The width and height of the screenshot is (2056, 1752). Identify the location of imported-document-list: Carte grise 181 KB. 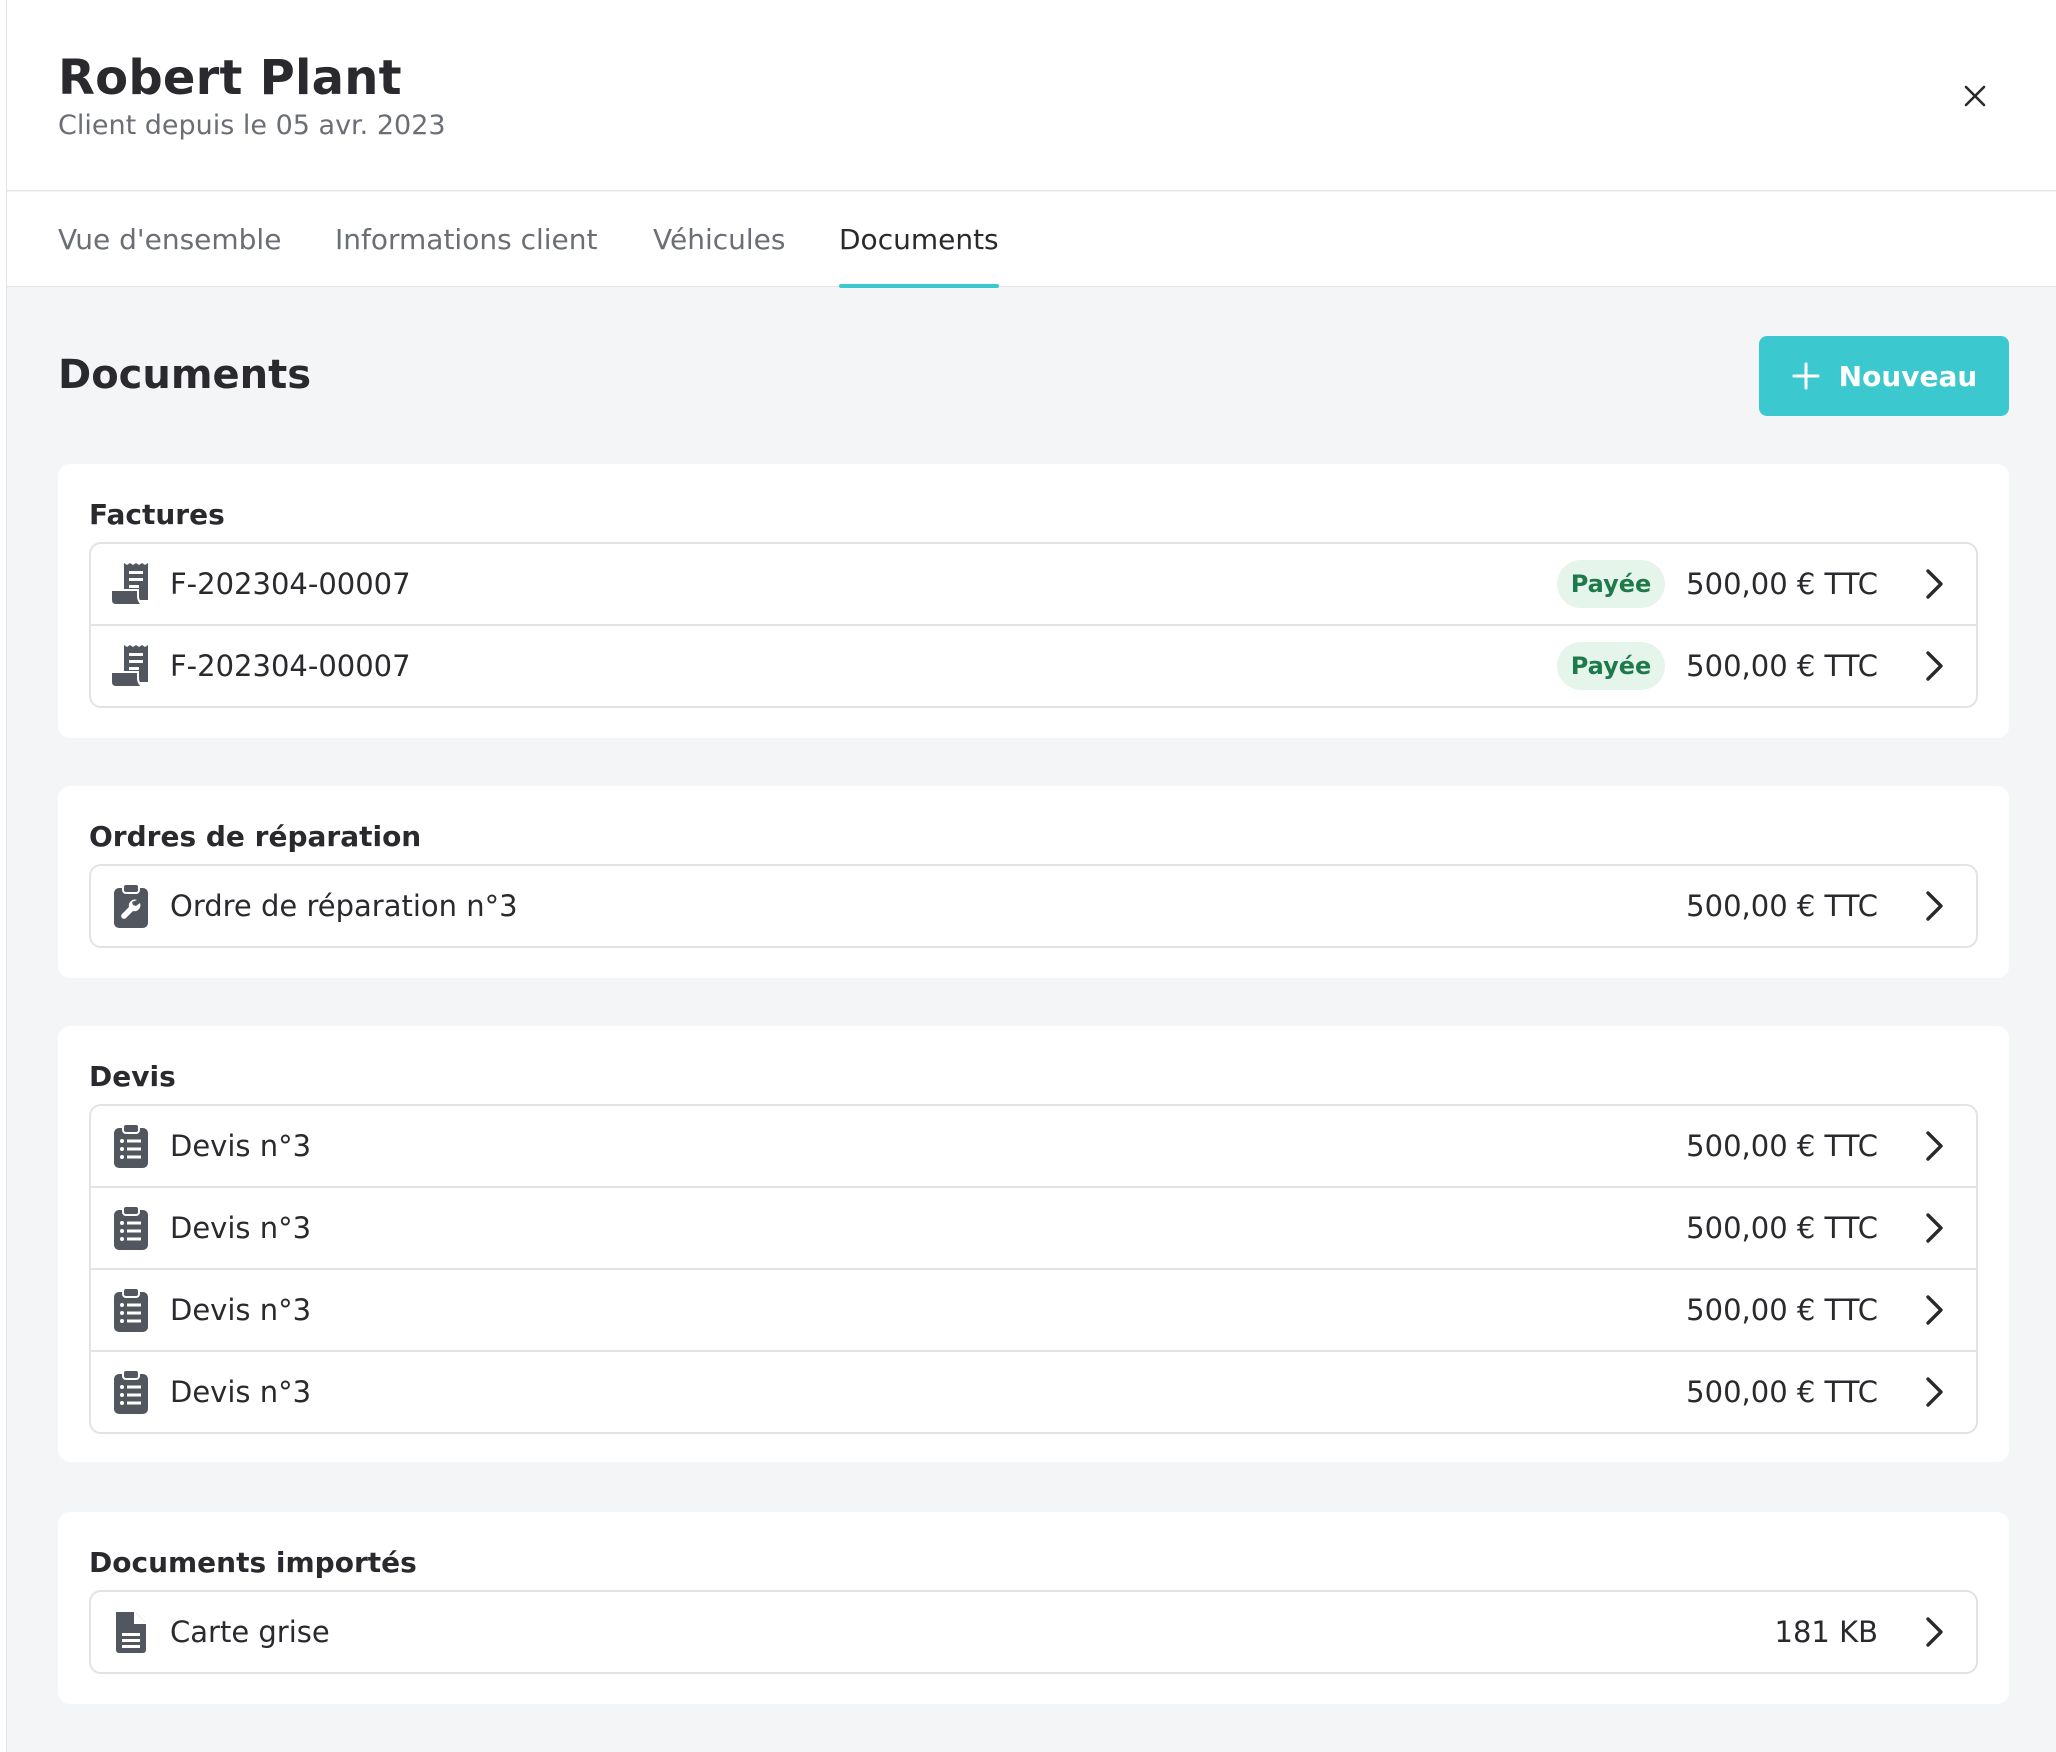
(1033, 1632).